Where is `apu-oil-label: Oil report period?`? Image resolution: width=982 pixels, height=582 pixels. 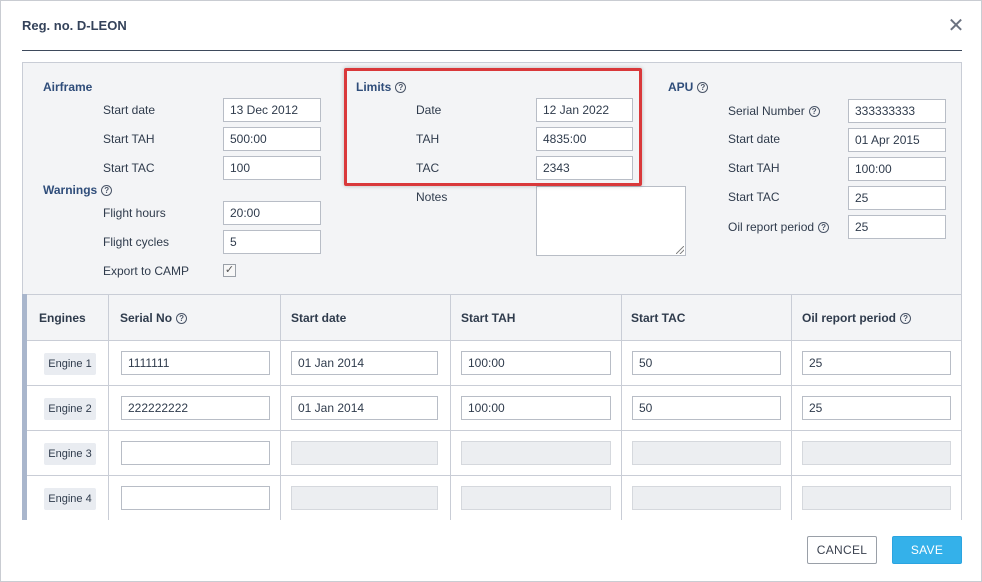
apu-oil-label: Oil report period? is located at coordinates (779, 227).